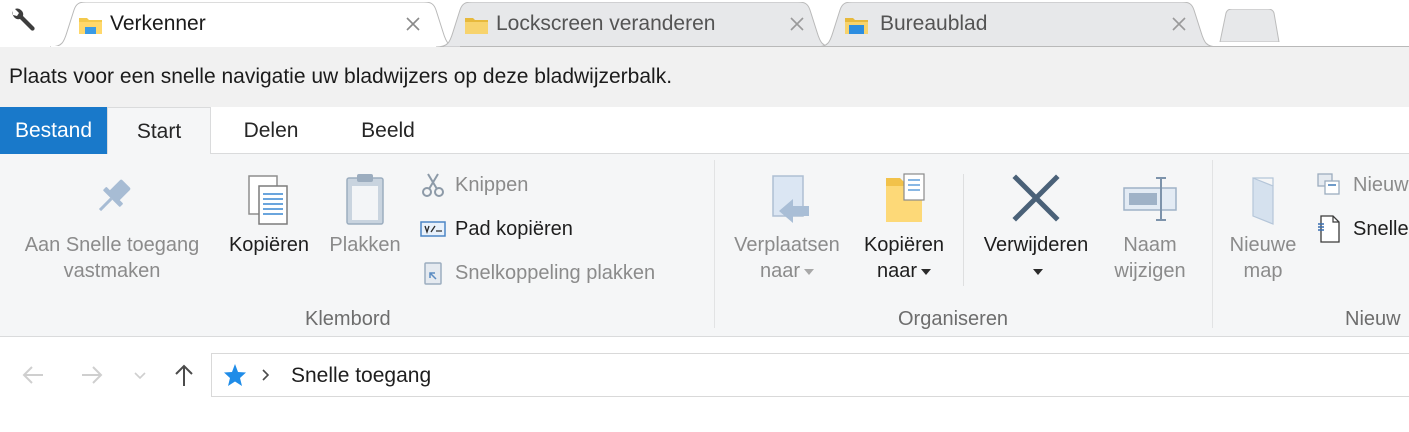  I want to click on copy-to-label-line1: Kopiëren, so click(904, 245).